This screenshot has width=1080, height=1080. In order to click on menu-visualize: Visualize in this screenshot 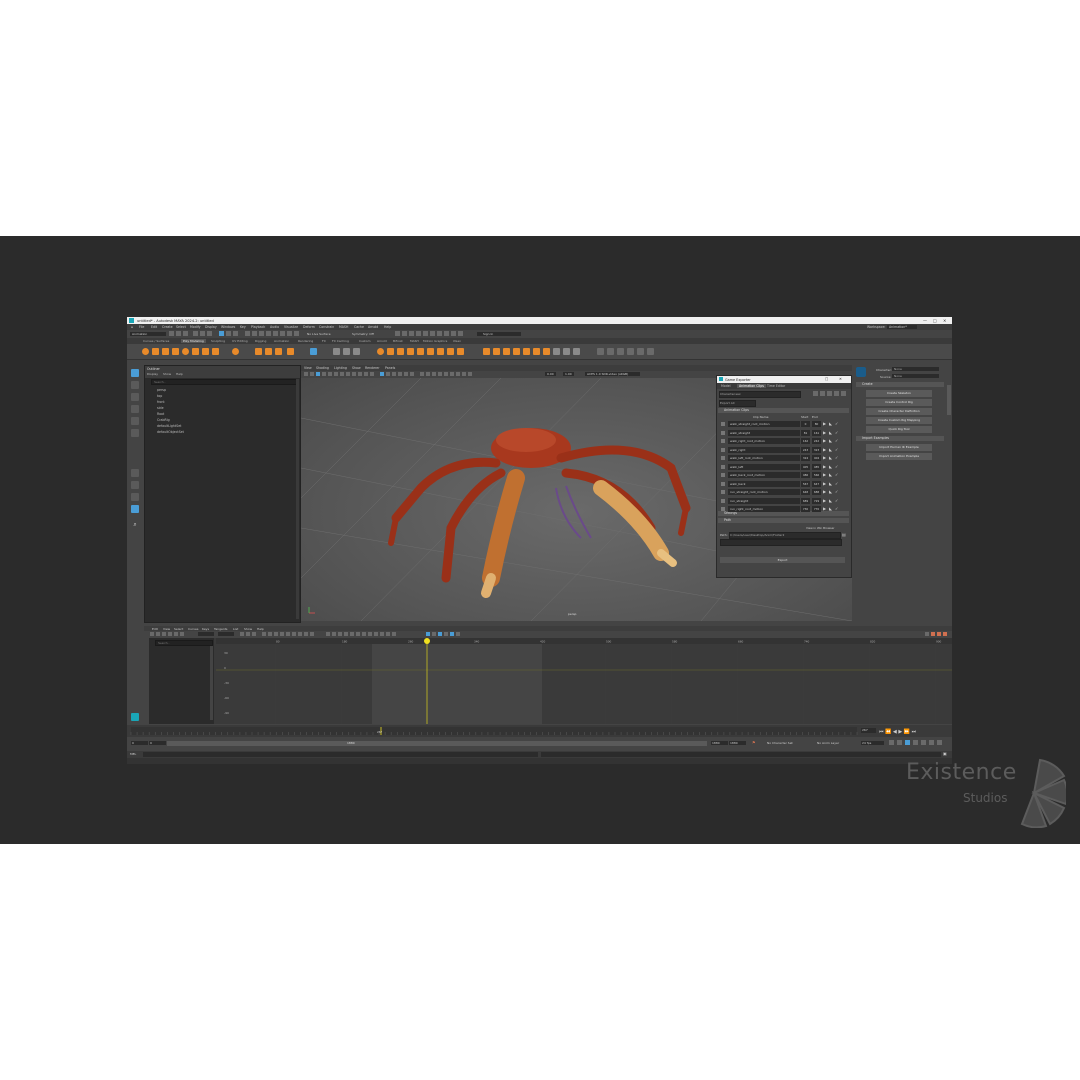, I will do `click(291, 327)`.